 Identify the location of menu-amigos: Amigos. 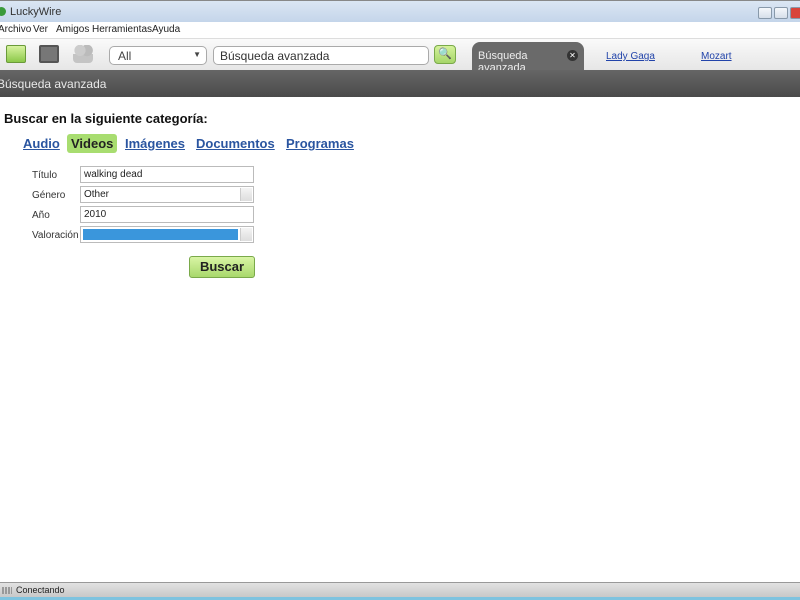
(72, 29).